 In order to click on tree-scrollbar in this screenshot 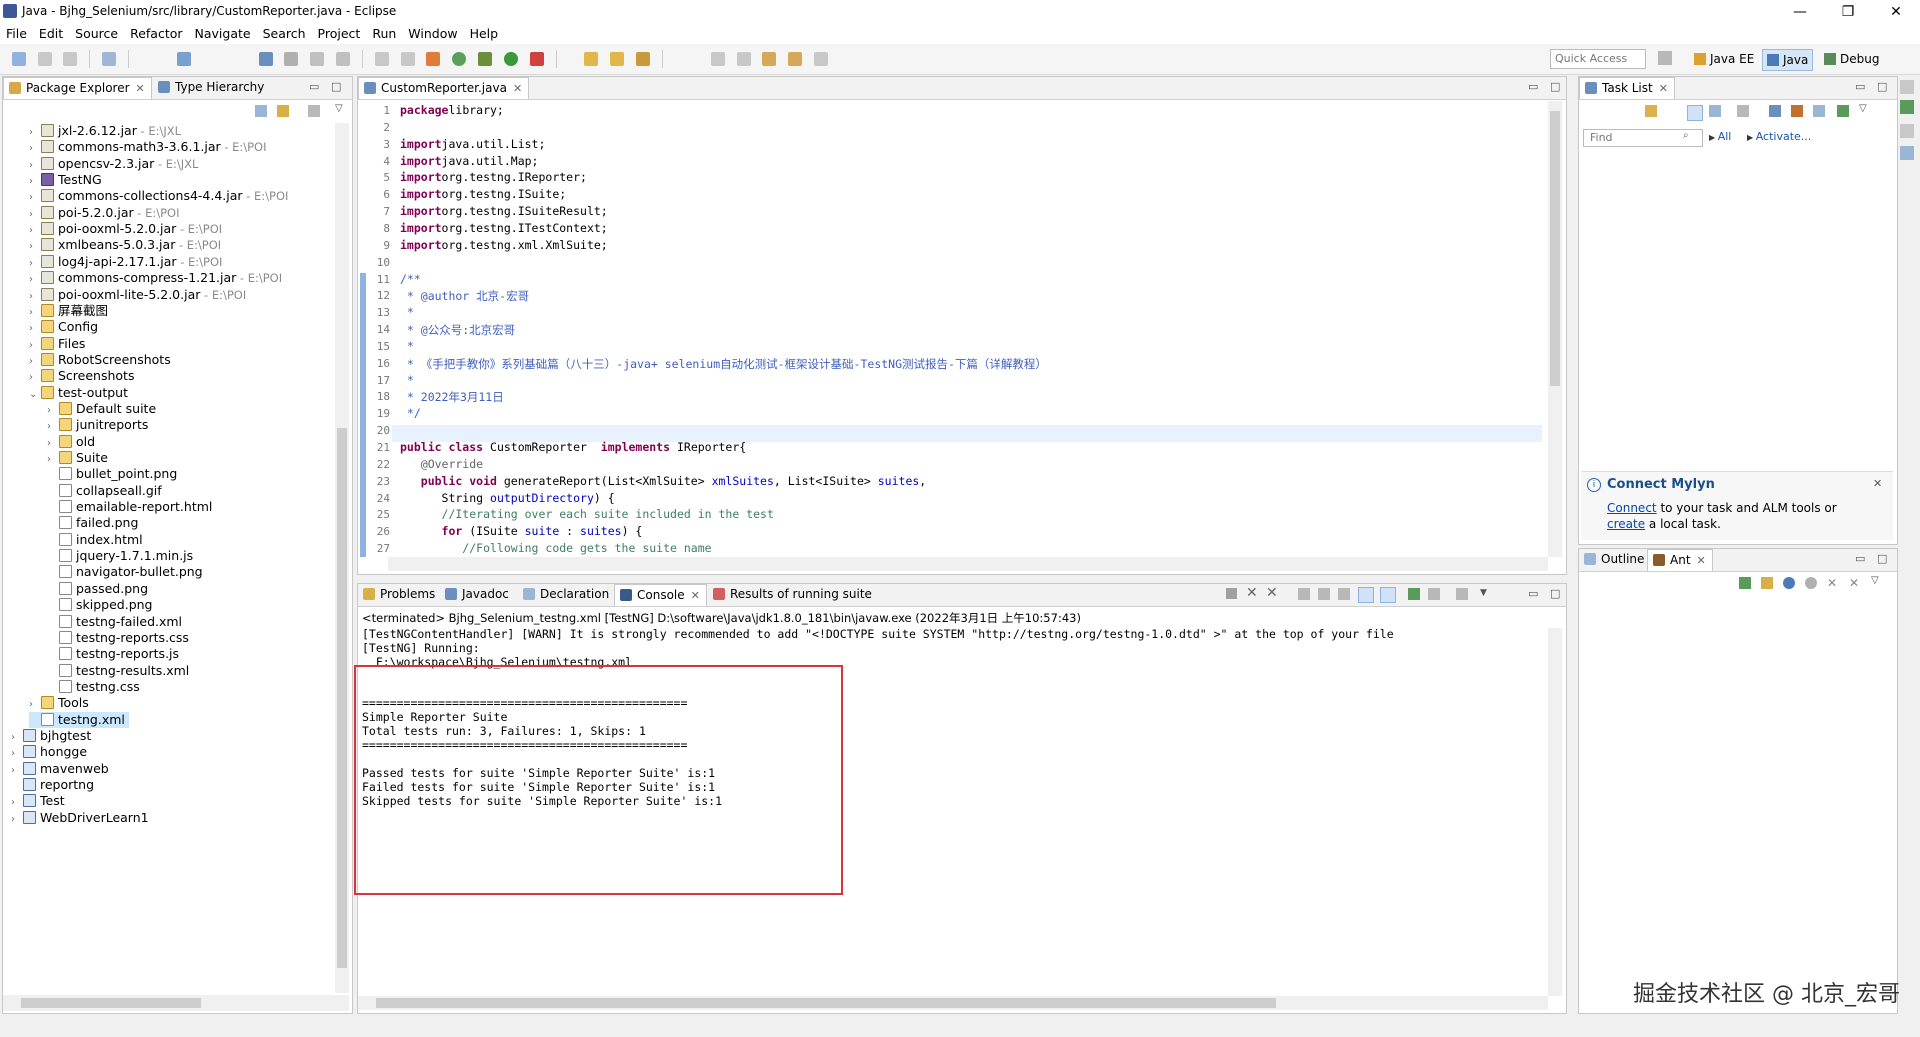, I will do `click(342, 558)`.